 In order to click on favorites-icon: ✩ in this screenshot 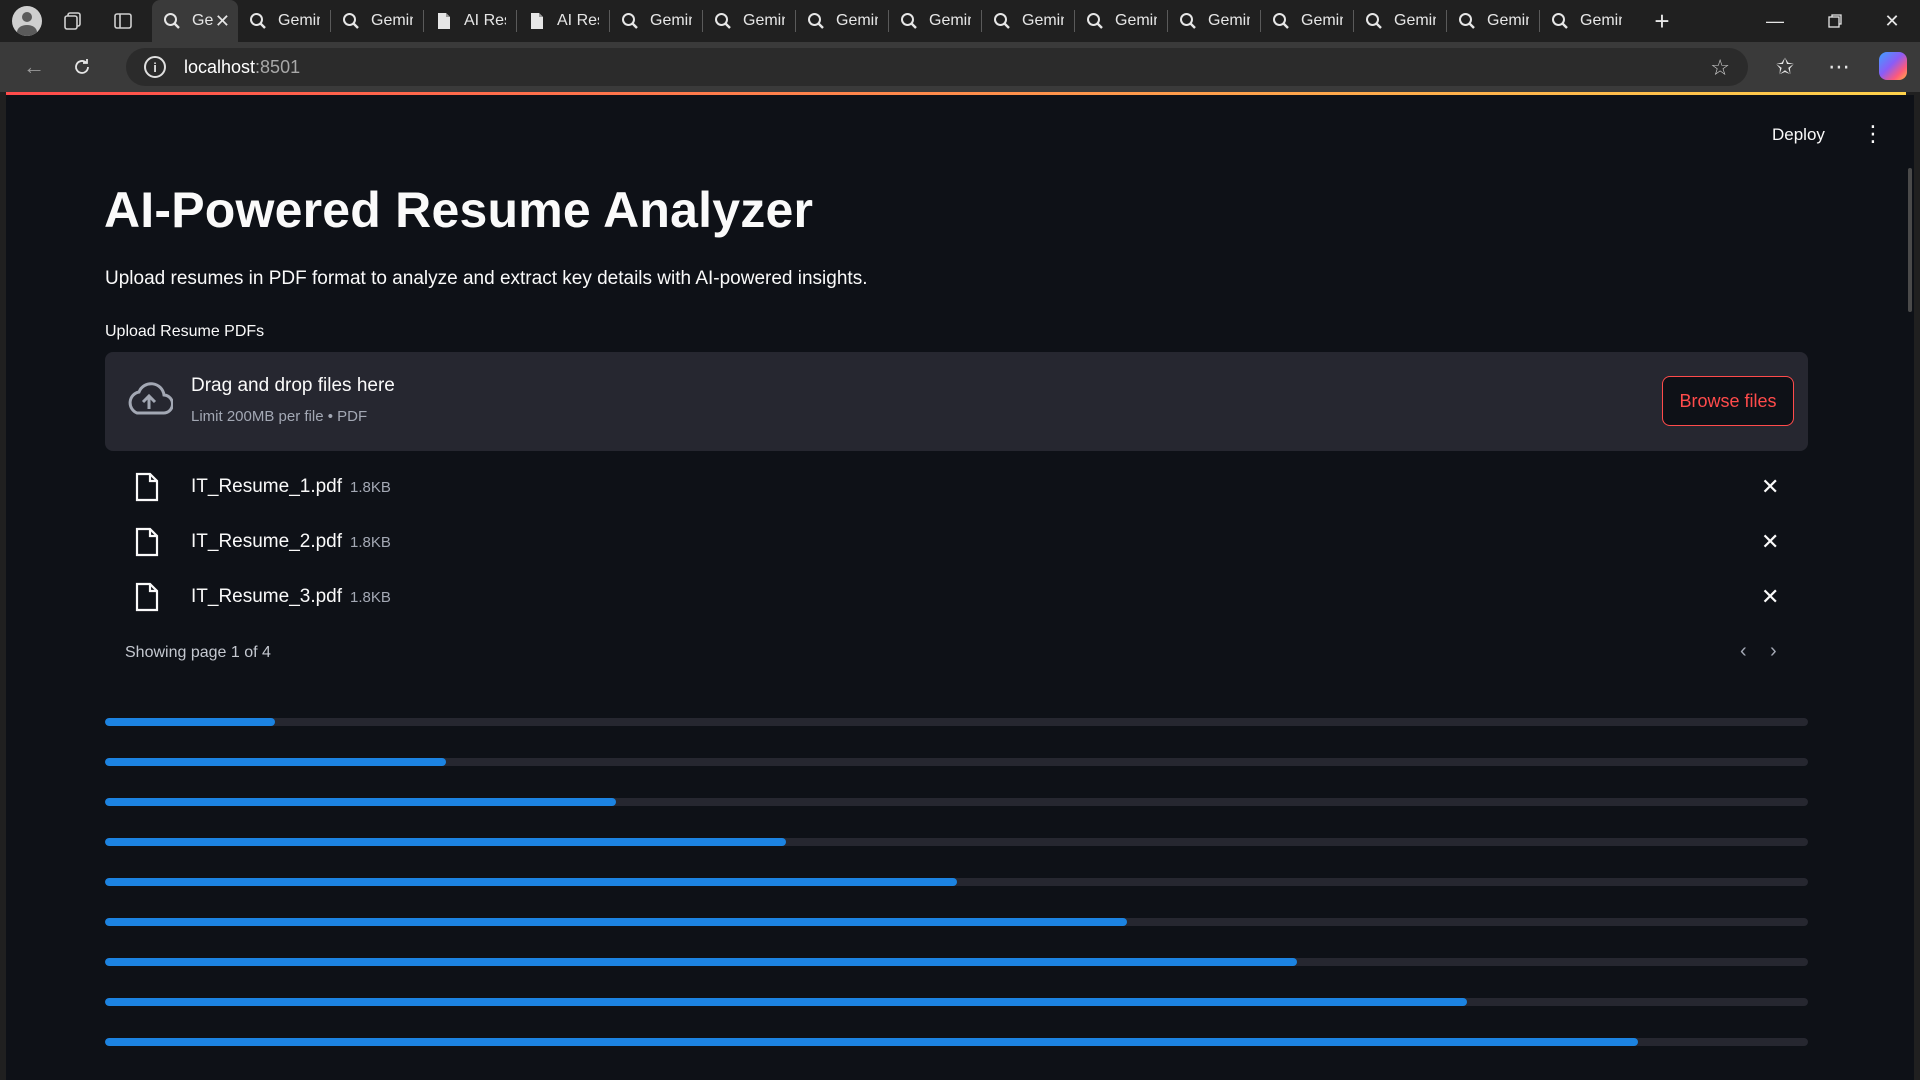, I will do `click(1785, 67)`.